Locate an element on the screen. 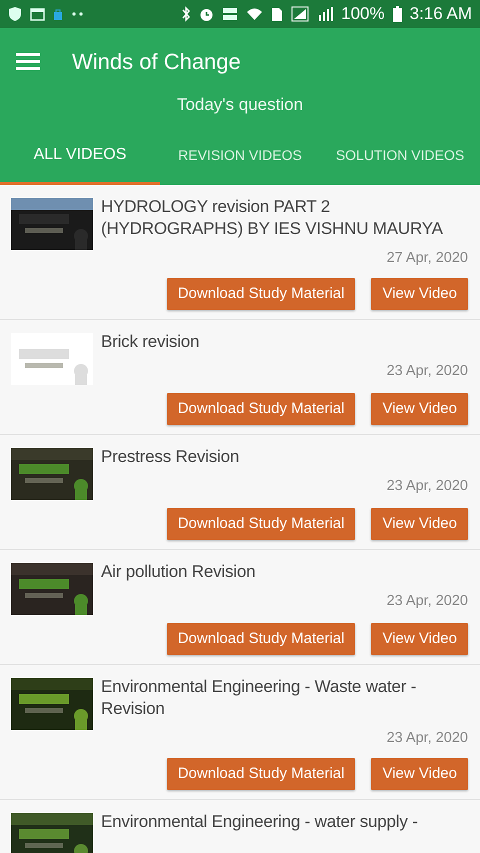  sim-icon is located at coordinates (277, 14).